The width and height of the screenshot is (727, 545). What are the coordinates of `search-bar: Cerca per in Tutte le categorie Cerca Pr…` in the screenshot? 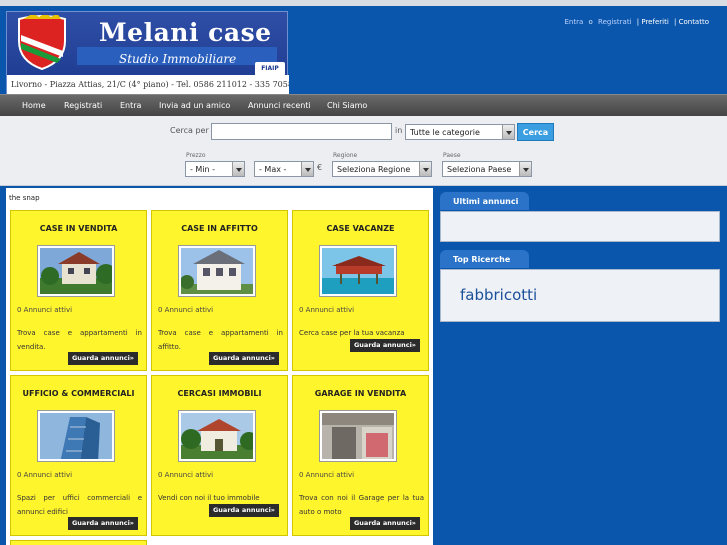 It's located at (363, 151).